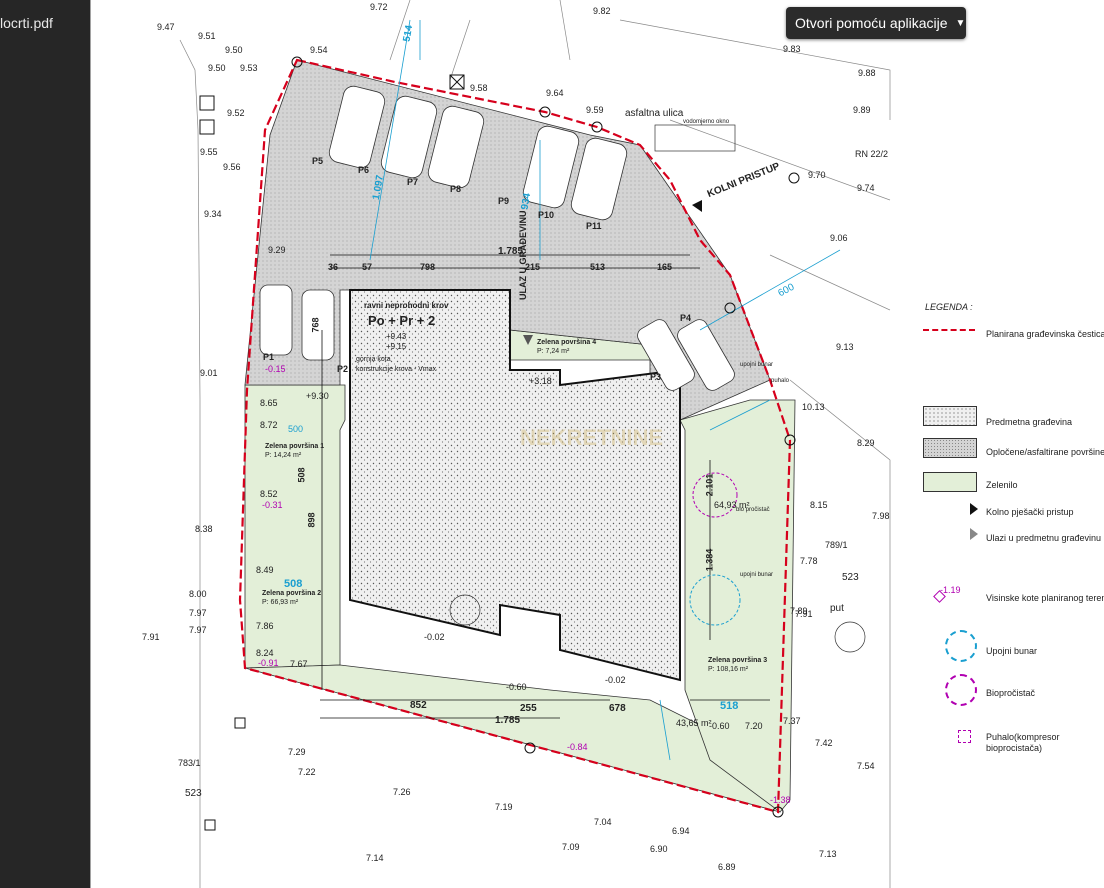 The width and height of the screenshot is (1104, 888). What do you see at coordinates (45, 444) in the screenshot?
I see `viewer-left-panel: locrti.pdf` at bounding box center [45, 444].